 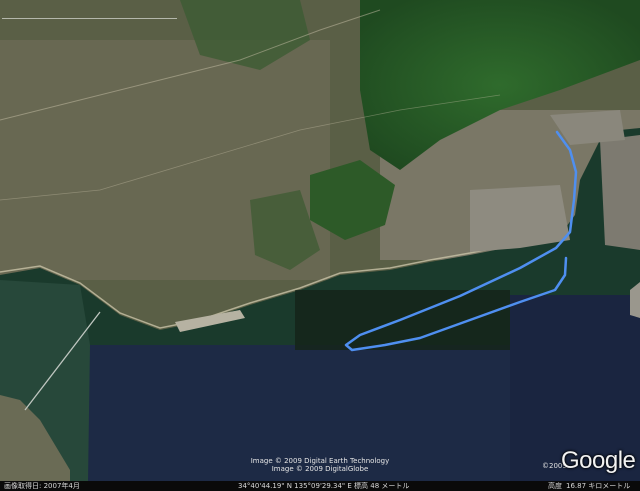 I want to click on altitude-label: 高度, so click(x=555, y=486).